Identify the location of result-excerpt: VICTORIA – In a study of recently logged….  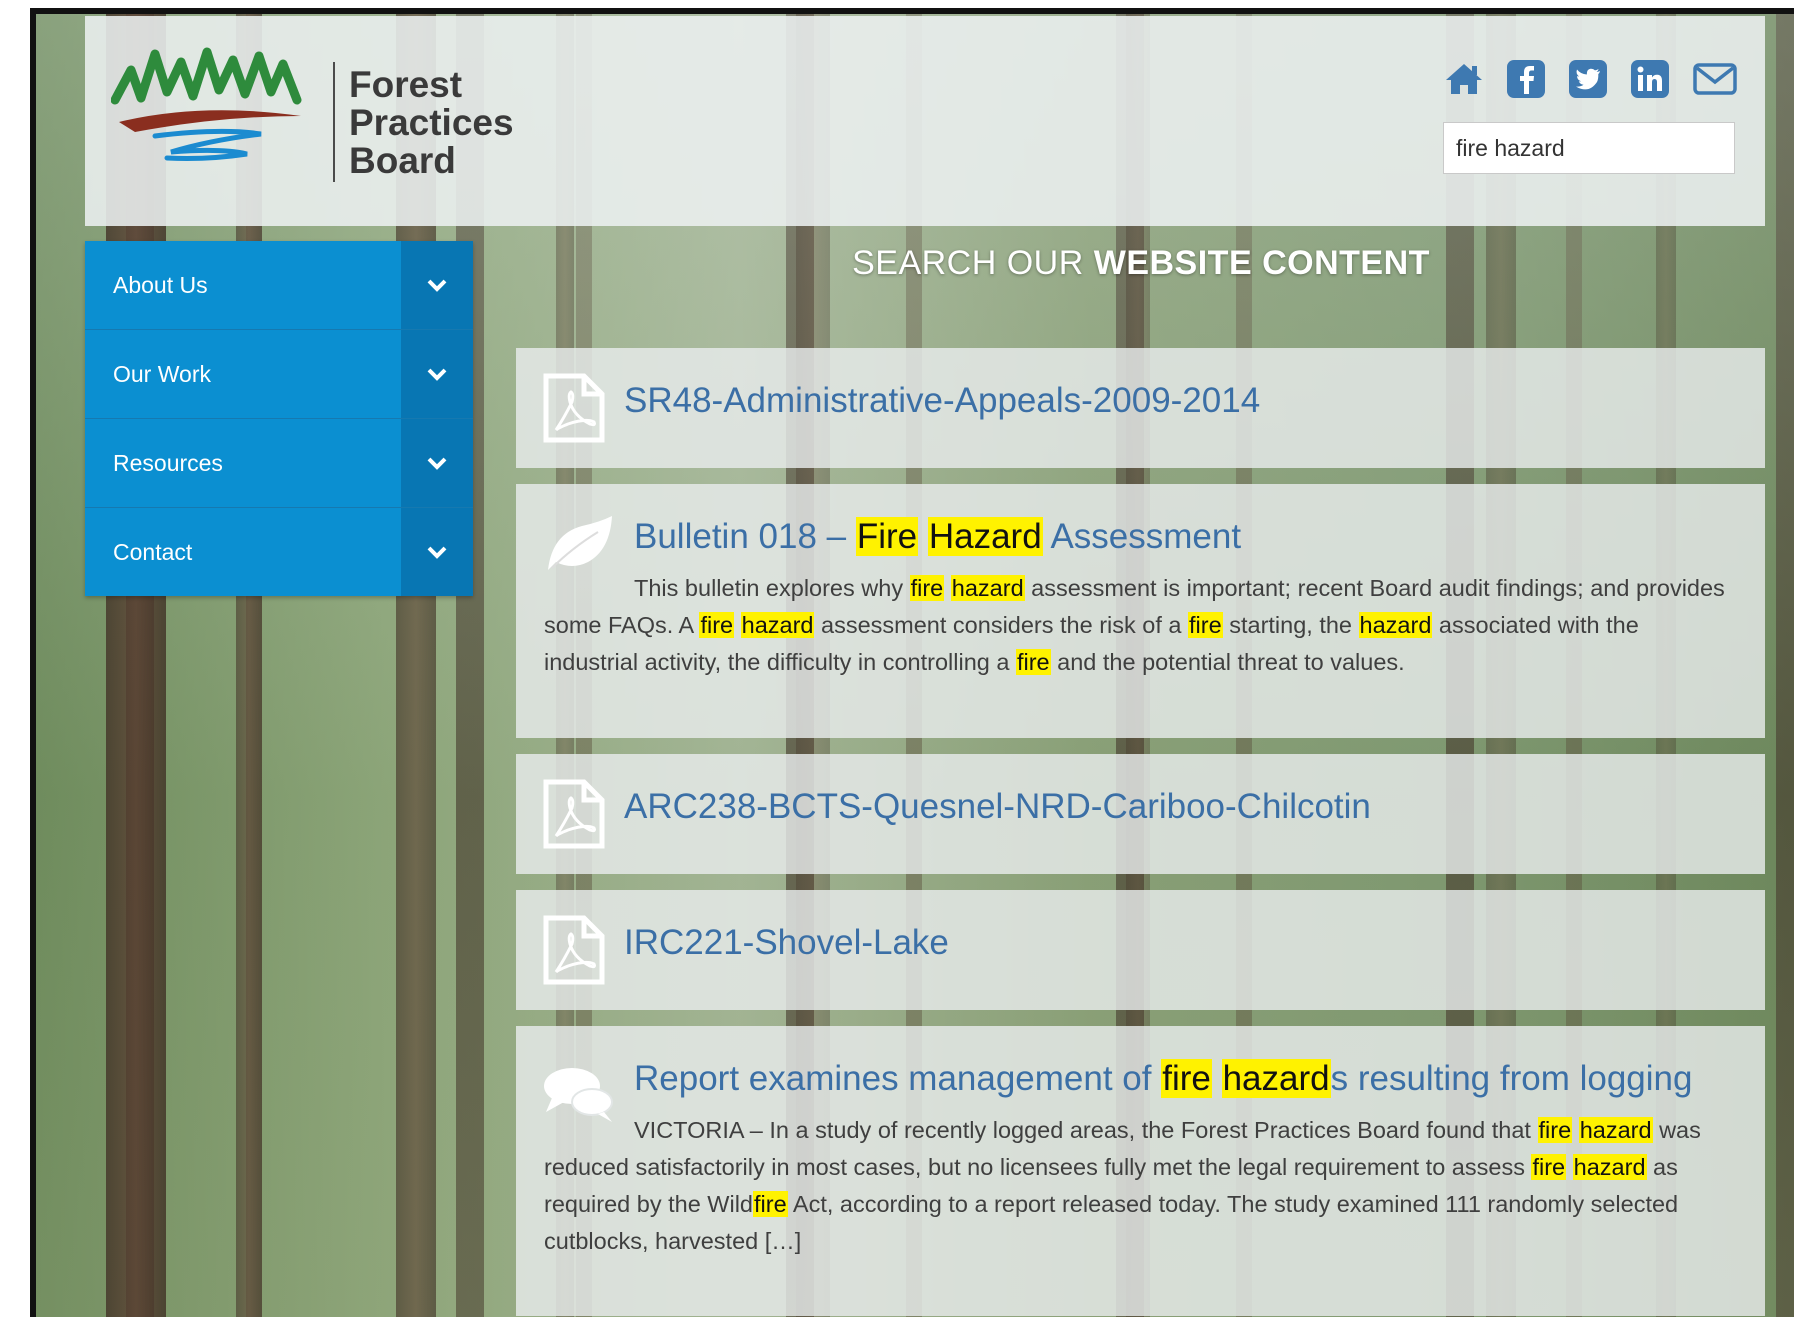
(1139, 1186).